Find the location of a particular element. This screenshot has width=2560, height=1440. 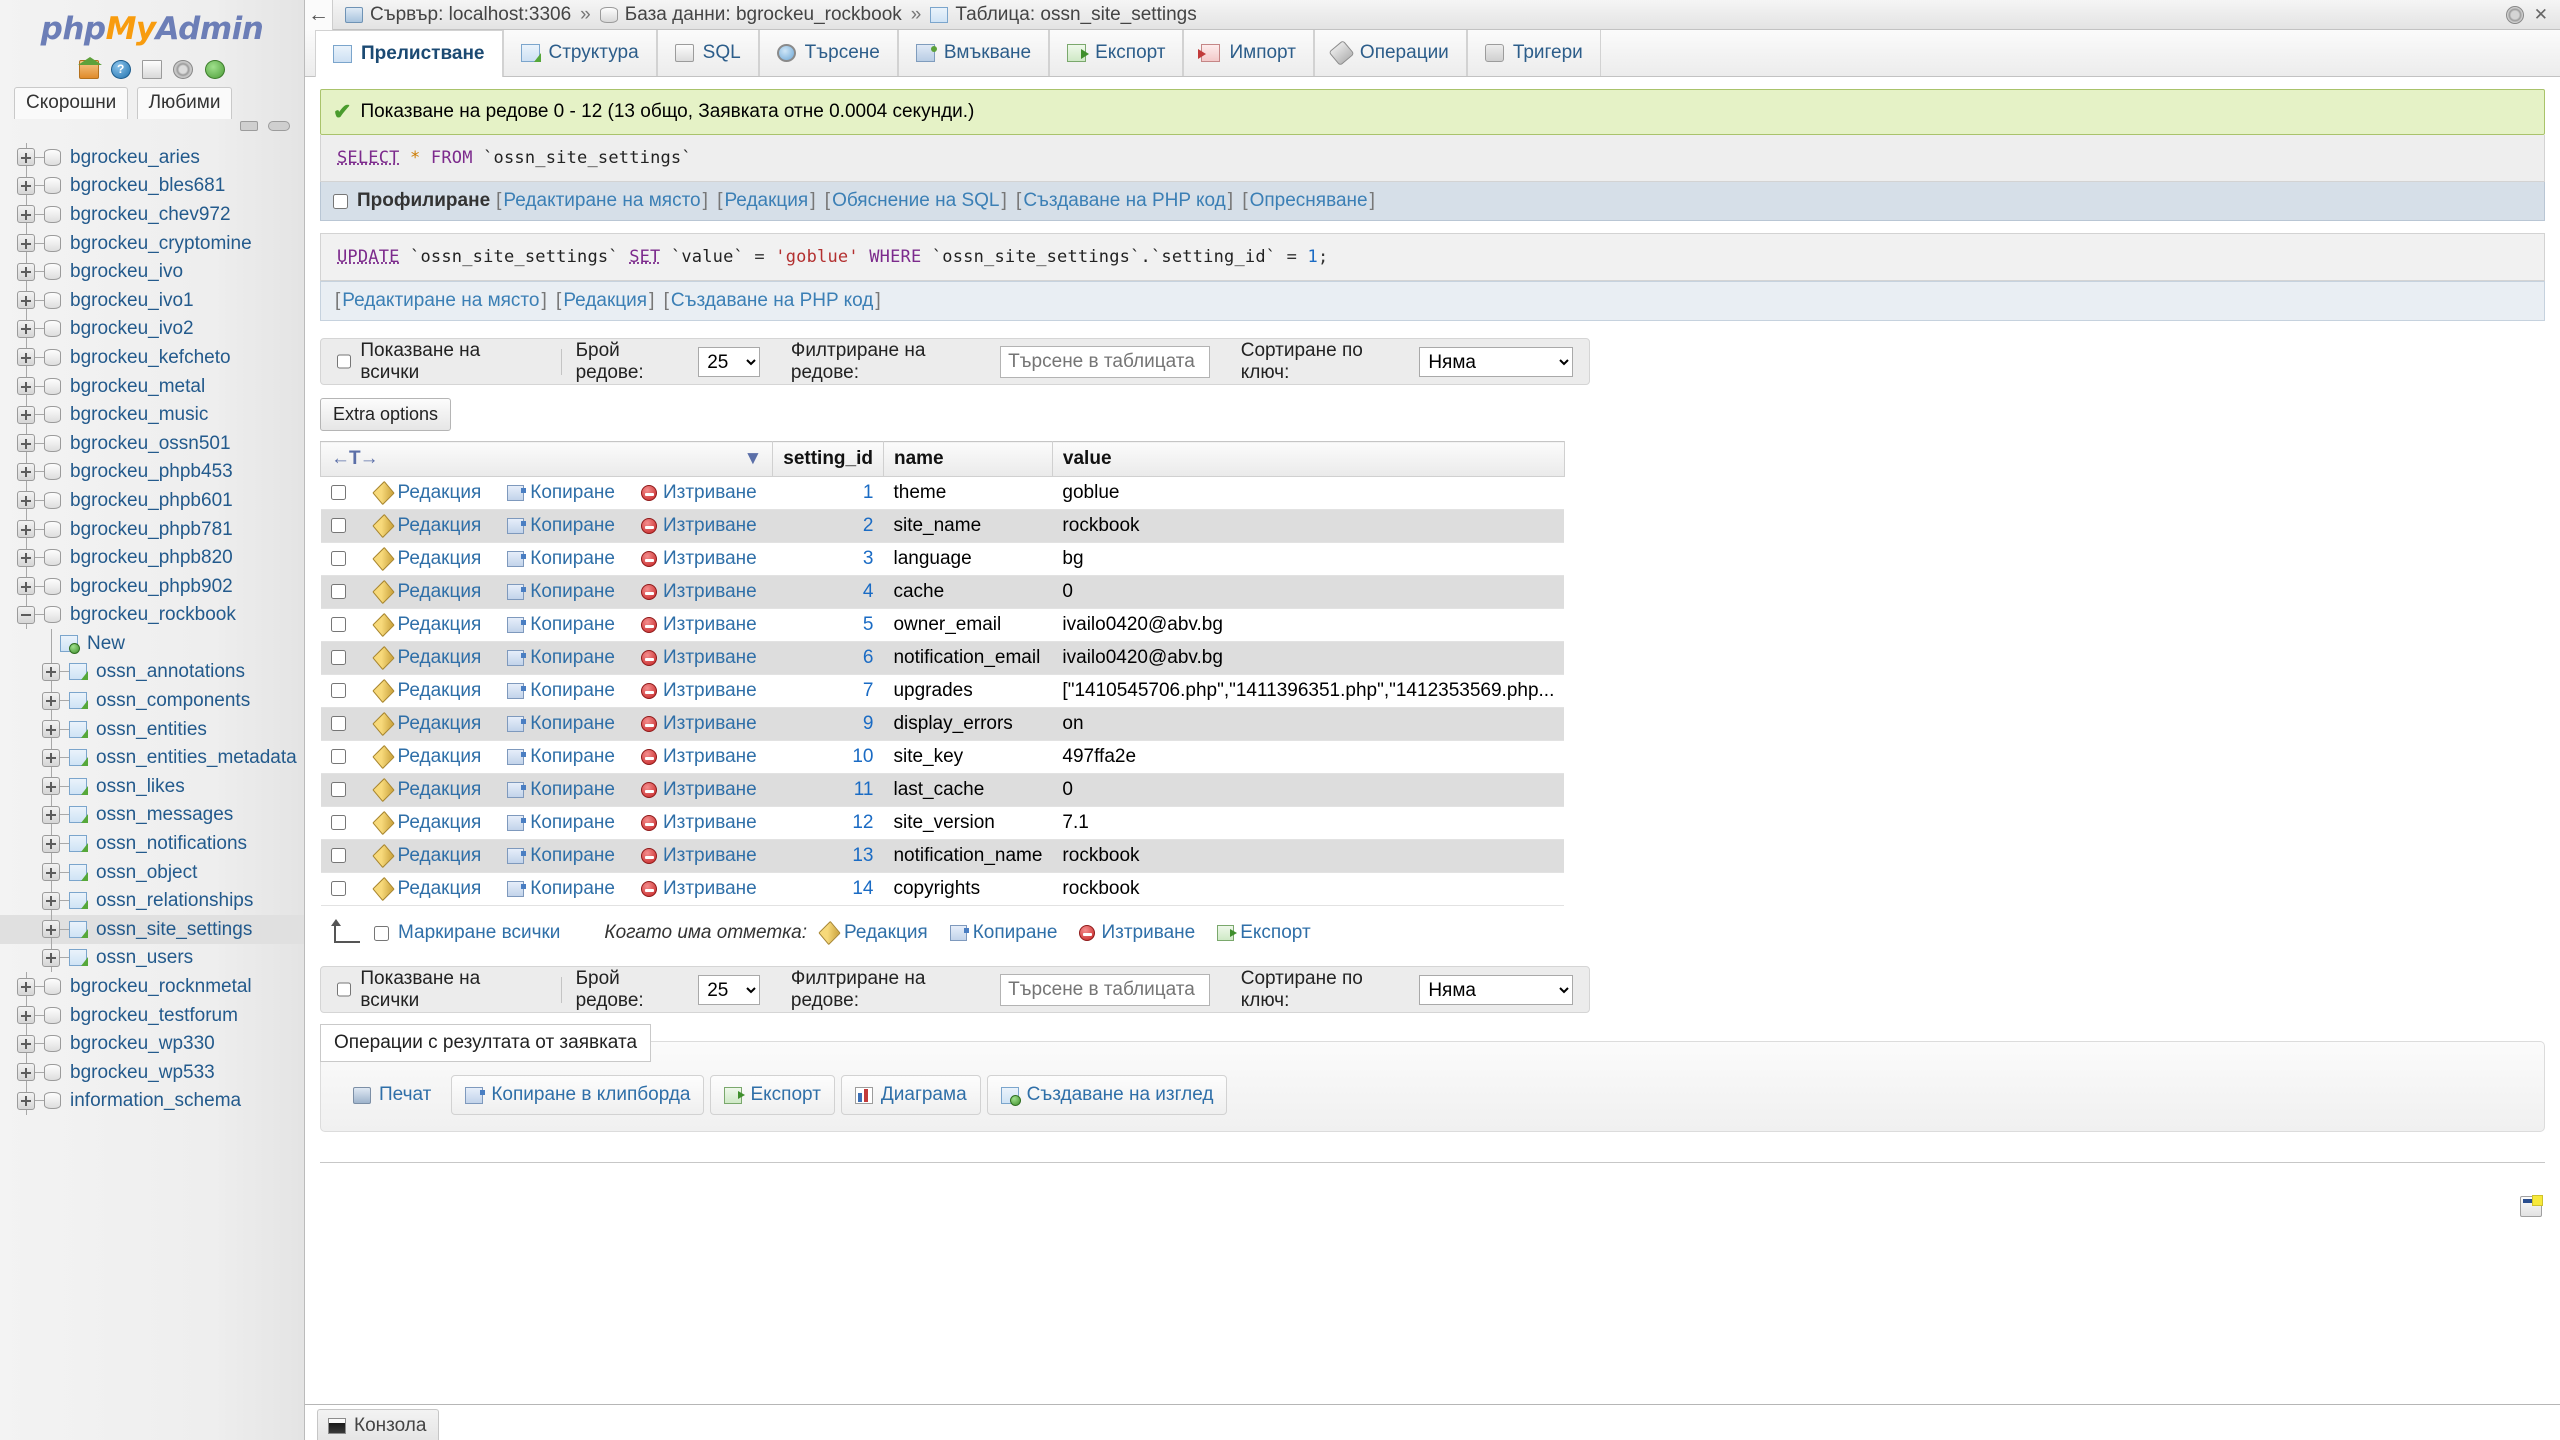

tree-item-bgrockeu-phpb601: bgrockeu_phpb601 is located at coordinates (152, 500).